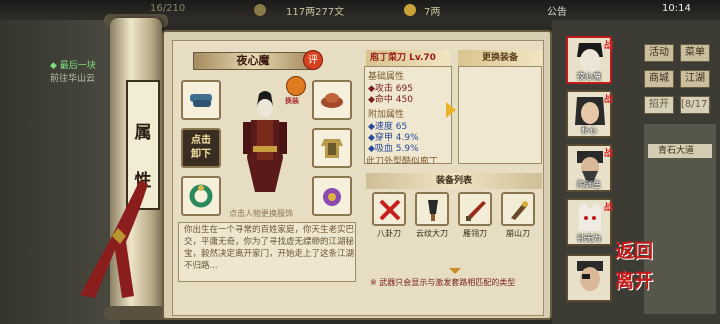 The image size is (720, 324). What do you see at coordinates (609, 46) in the screenshot?
I see `battle-tag-1: 战` at bounding box center [609, 46].